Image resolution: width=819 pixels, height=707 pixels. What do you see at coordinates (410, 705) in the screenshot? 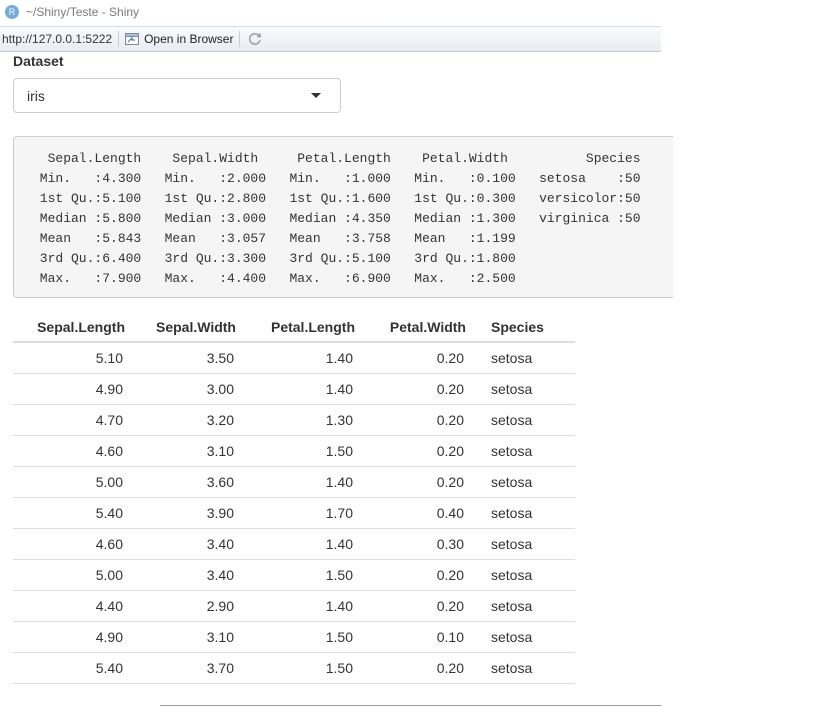
I see `viewer-bottom-edge` at bounding box center [410, 705].